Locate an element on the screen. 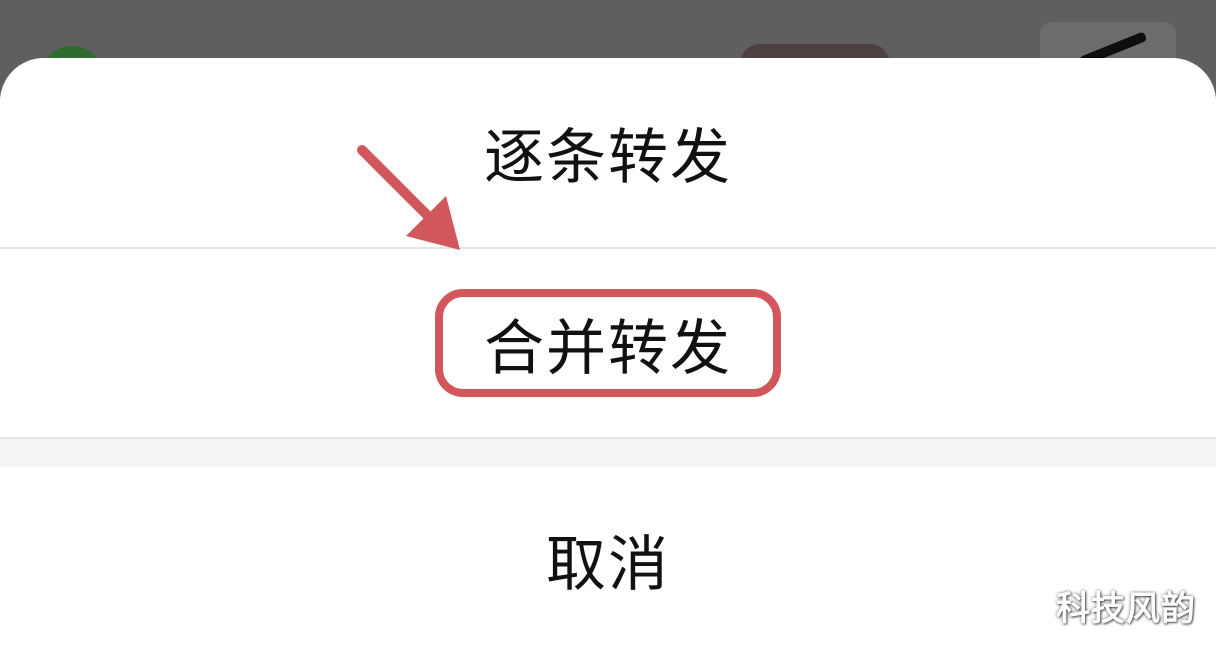 The image size is (1216, 652). forward-one-by-one-label: 逐条转发 is located at coordinates (608, 158).